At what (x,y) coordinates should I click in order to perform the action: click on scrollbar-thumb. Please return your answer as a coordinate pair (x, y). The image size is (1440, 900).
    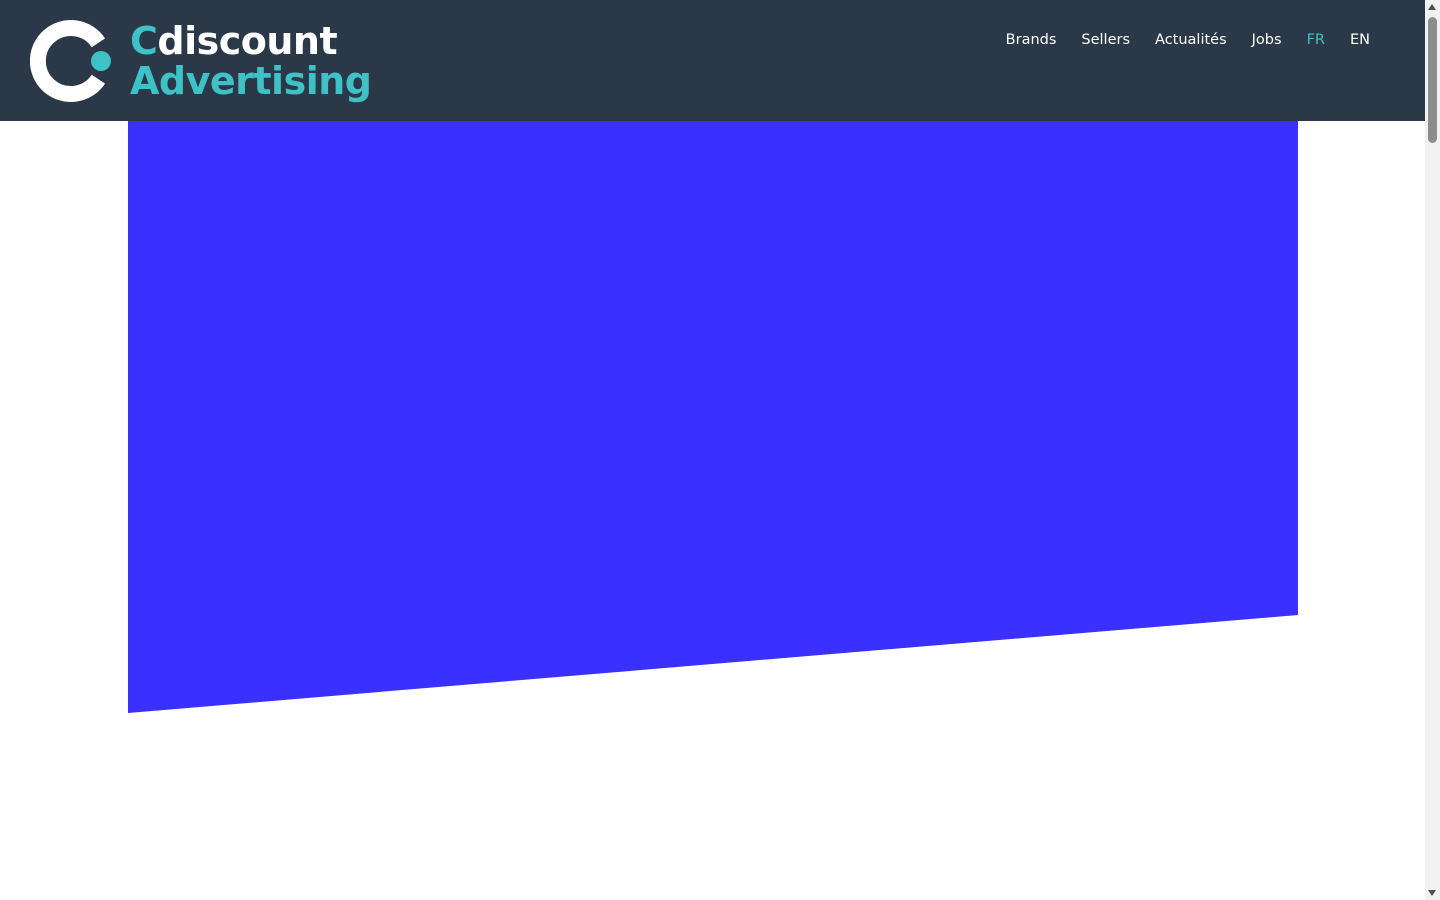
    Looking at the image, I should click on (1432, 80).